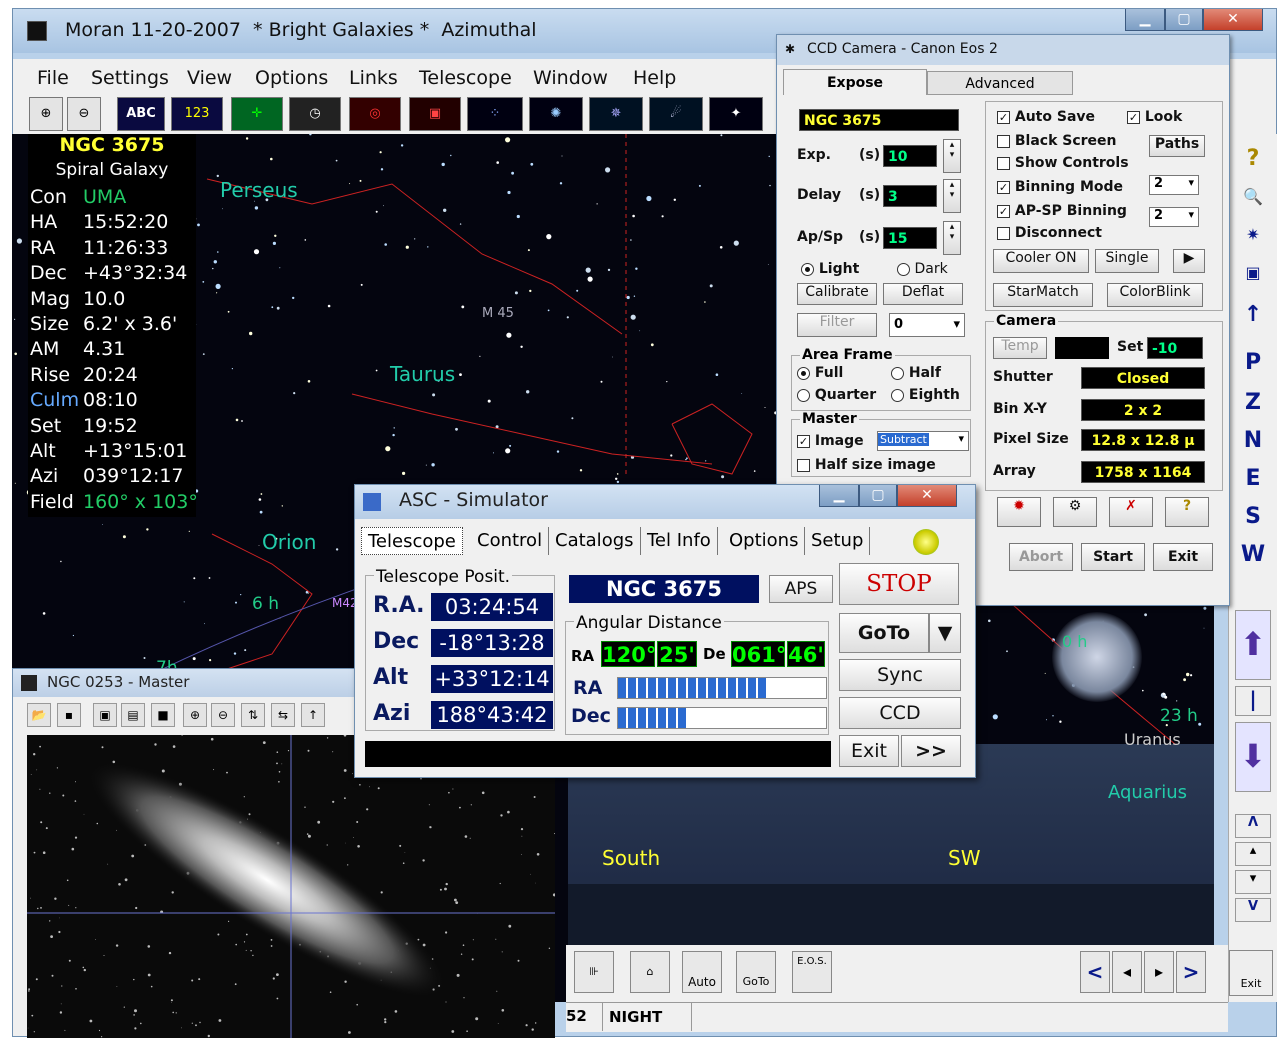 The image size is (1277, 1038). I want to click on tab-options: Options, so click(764, 541).